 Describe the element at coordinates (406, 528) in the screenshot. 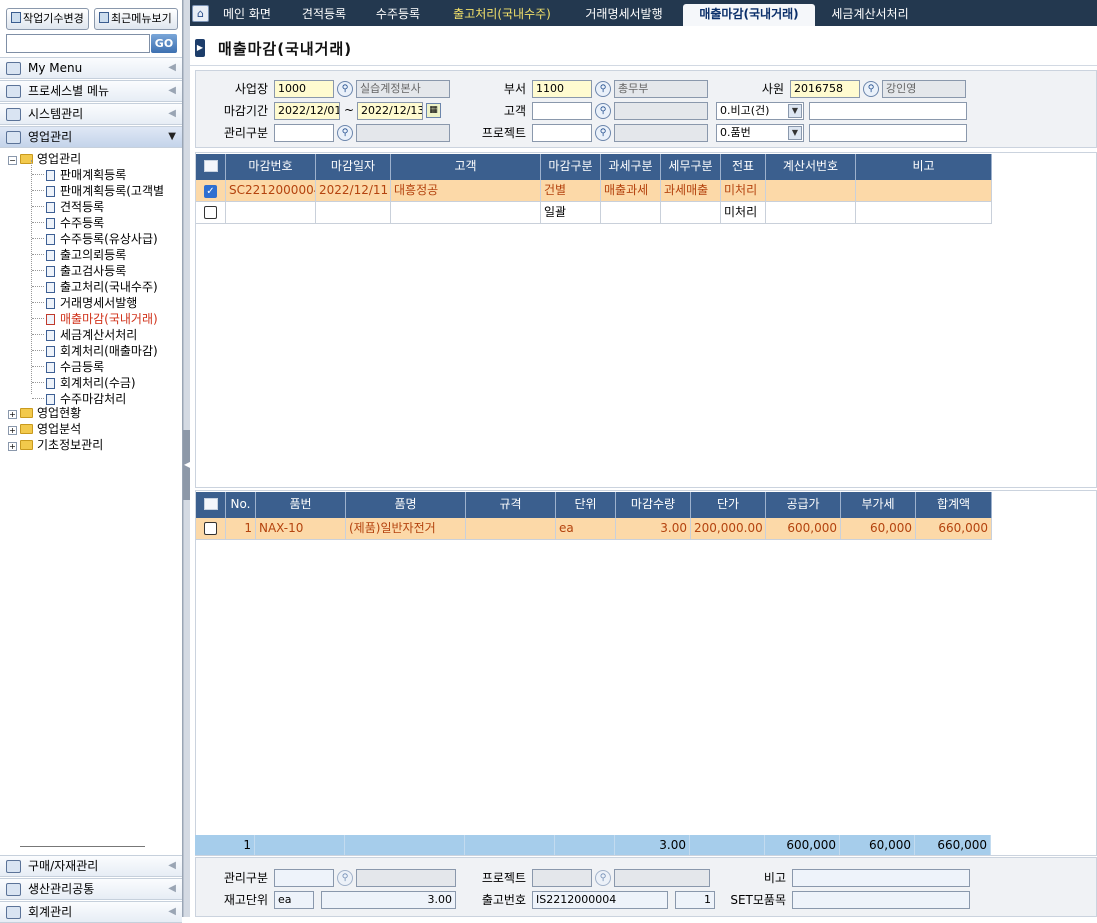

I see `cell: (제품)일반자전거` at that location.